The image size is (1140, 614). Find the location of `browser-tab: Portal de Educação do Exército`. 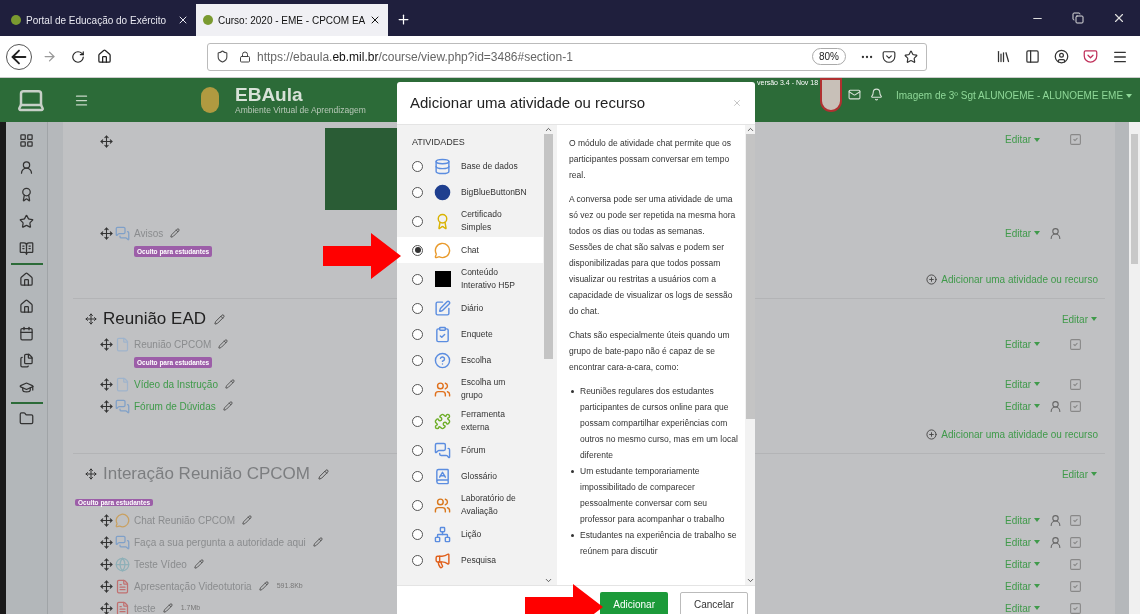

browser-tab: Portal de Educação do Exército is located at coordinates (100, 20).